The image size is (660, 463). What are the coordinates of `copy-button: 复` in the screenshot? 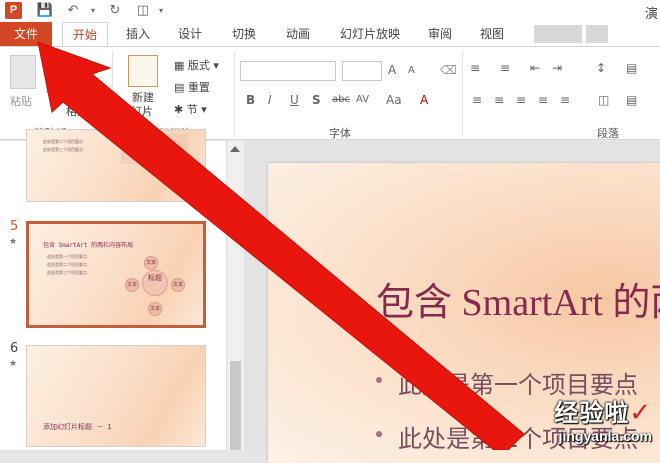 It's located at (51, 87).